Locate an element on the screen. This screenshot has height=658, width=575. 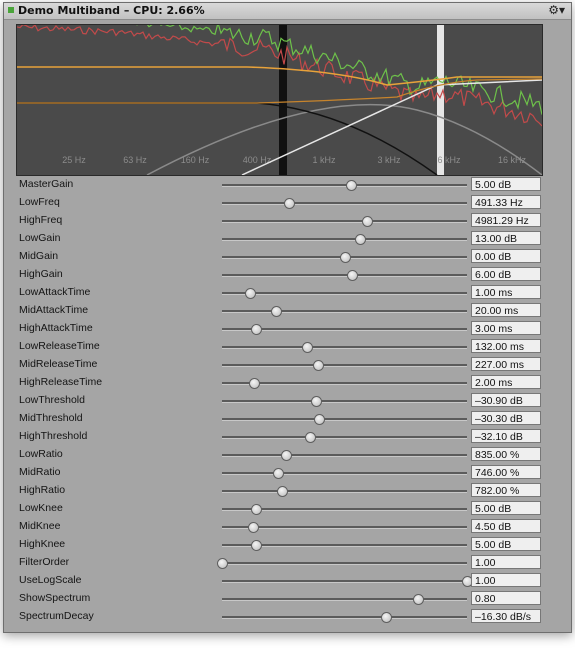
param-value-field: –16.30 dB/s is located at coordinates (506, 616).